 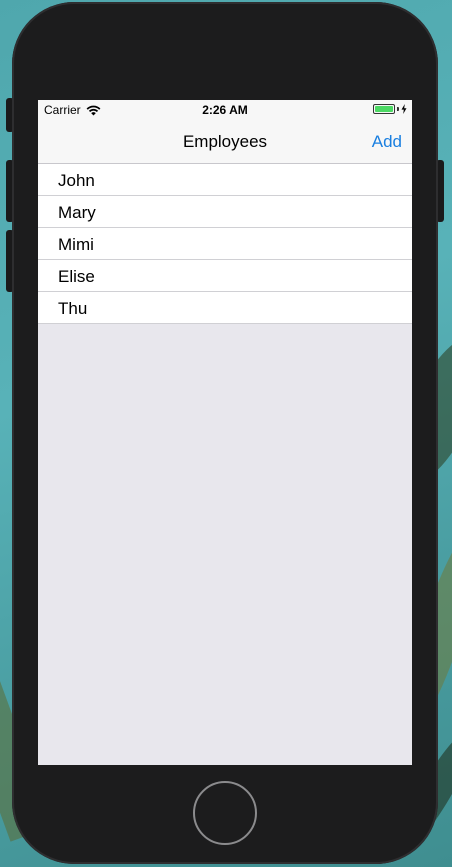 I want to click on list-item: John, so click(x=225, y=180).